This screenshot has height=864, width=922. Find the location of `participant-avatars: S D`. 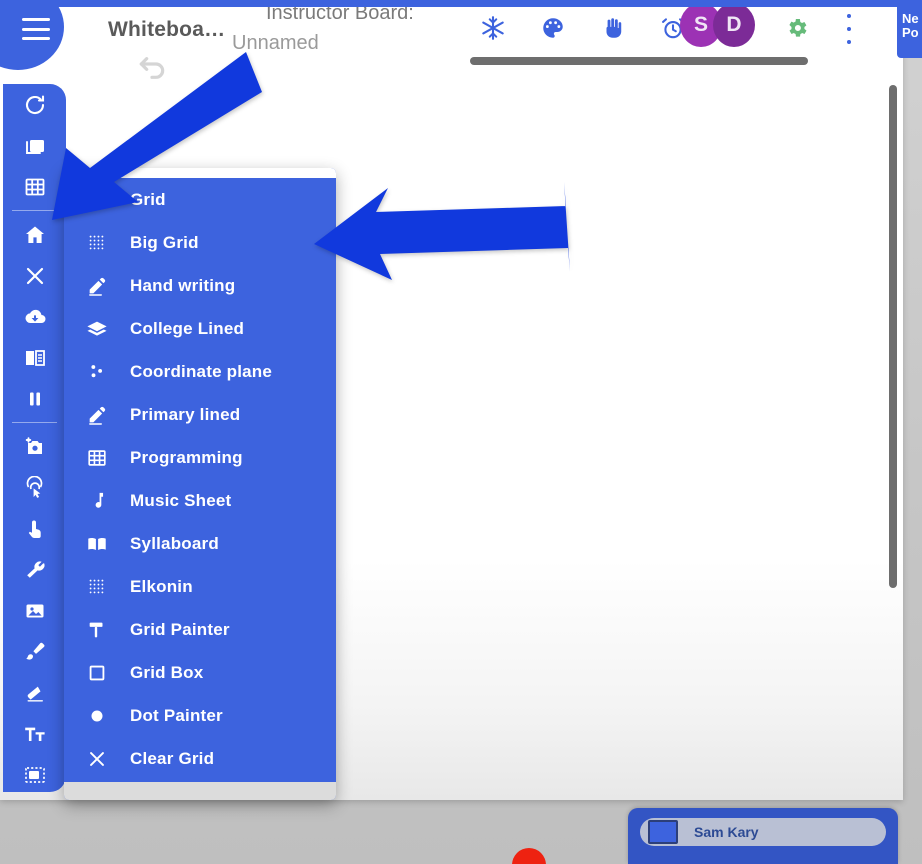

participant-avatars: S D is located at coordinates (717, 25).